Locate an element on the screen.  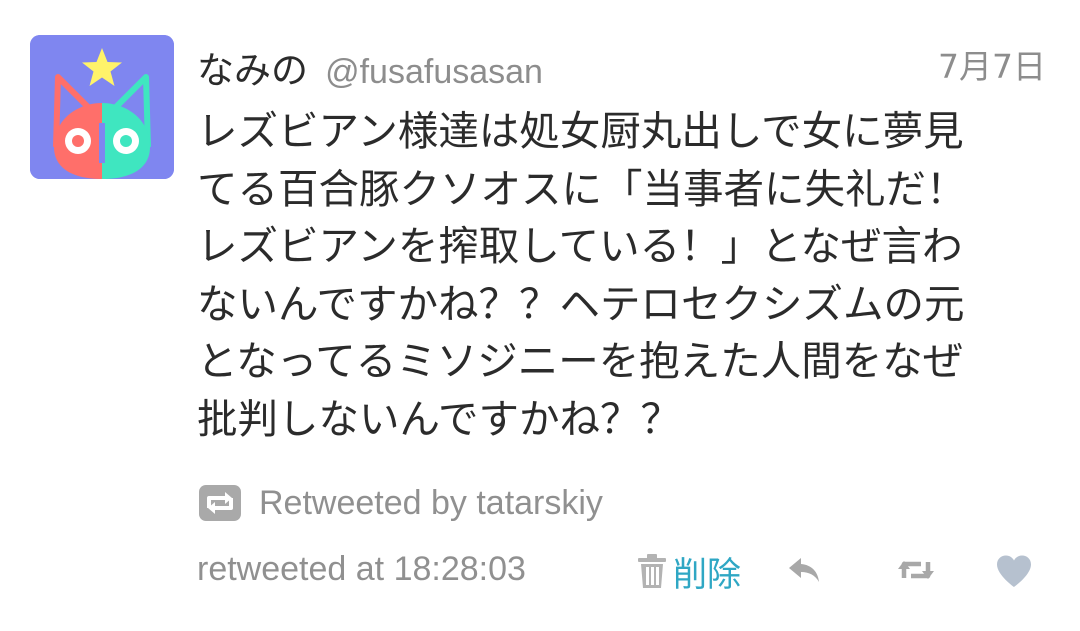
tweet-date: 7月7日 is located at coordinates (992, 66).